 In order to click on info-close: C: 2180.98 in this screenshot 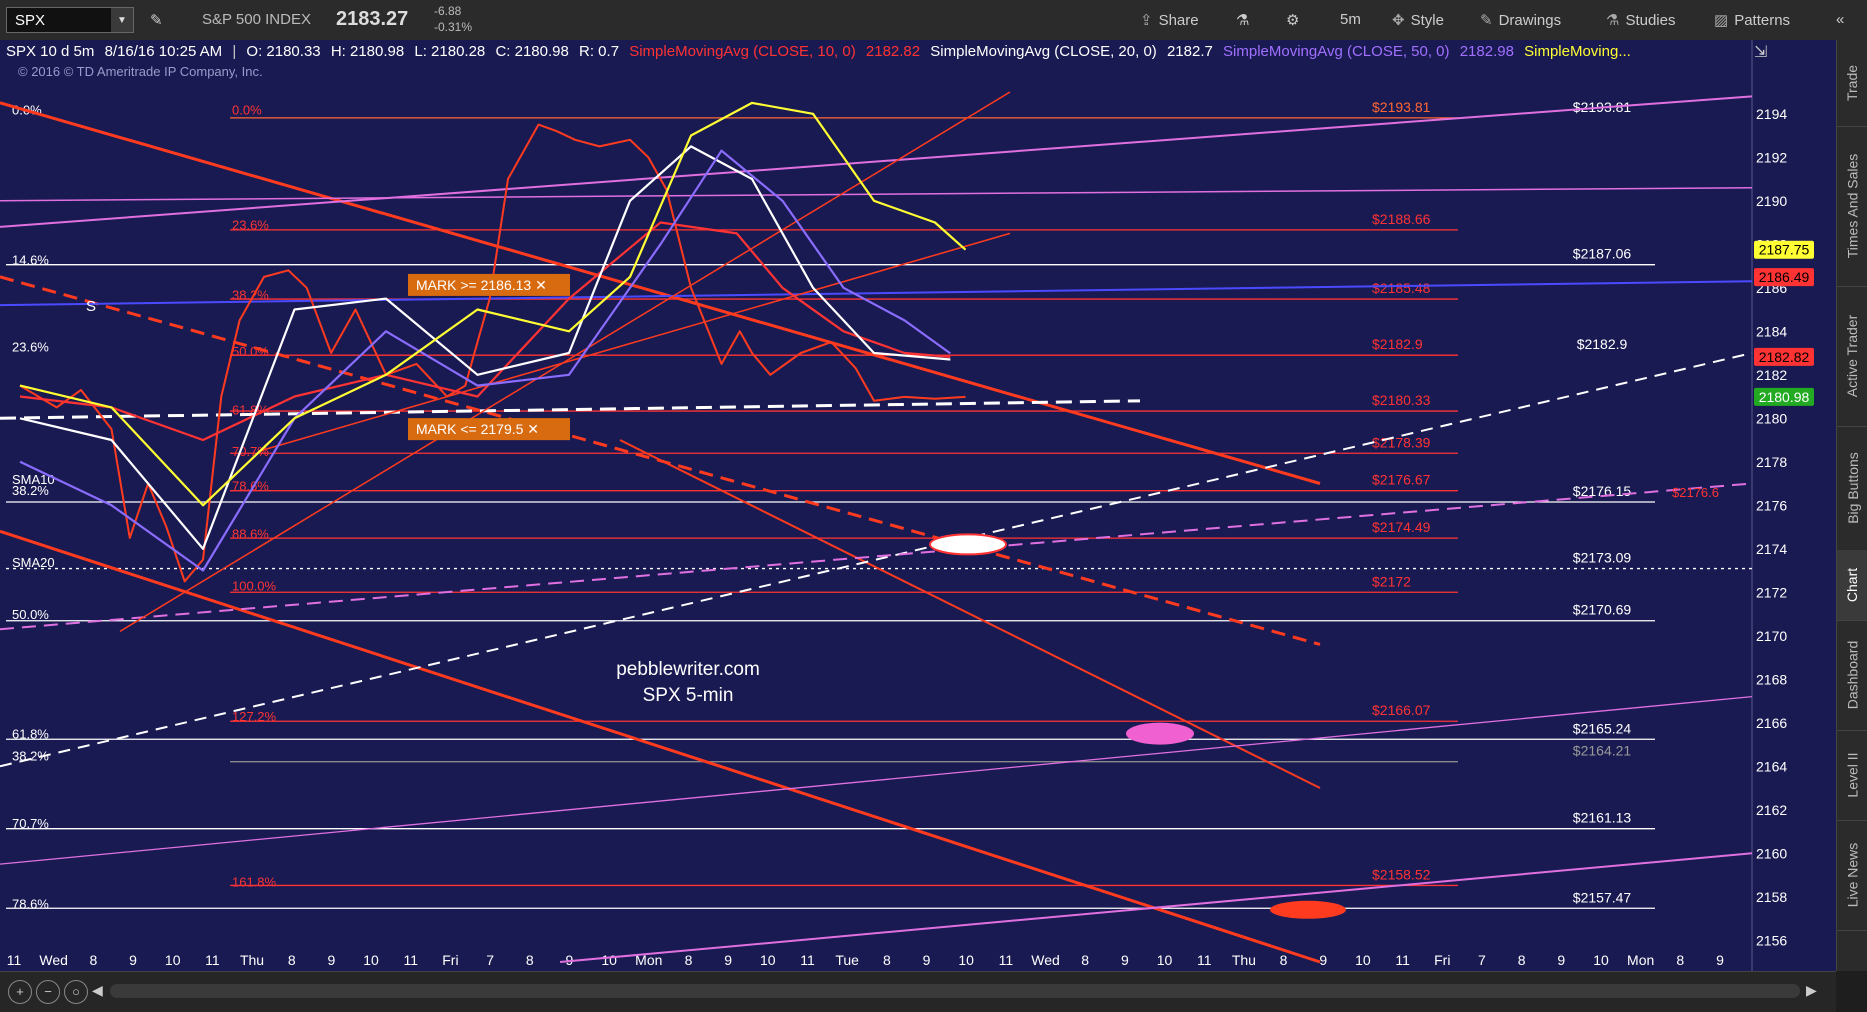, I will do `click(532, 51)`.